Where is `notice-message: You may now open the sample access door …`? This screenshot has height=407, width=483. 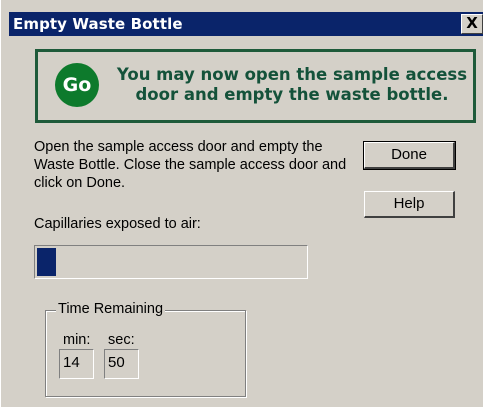
notice-message: You may now open the sample access door … is located at coordinates (292, 84).